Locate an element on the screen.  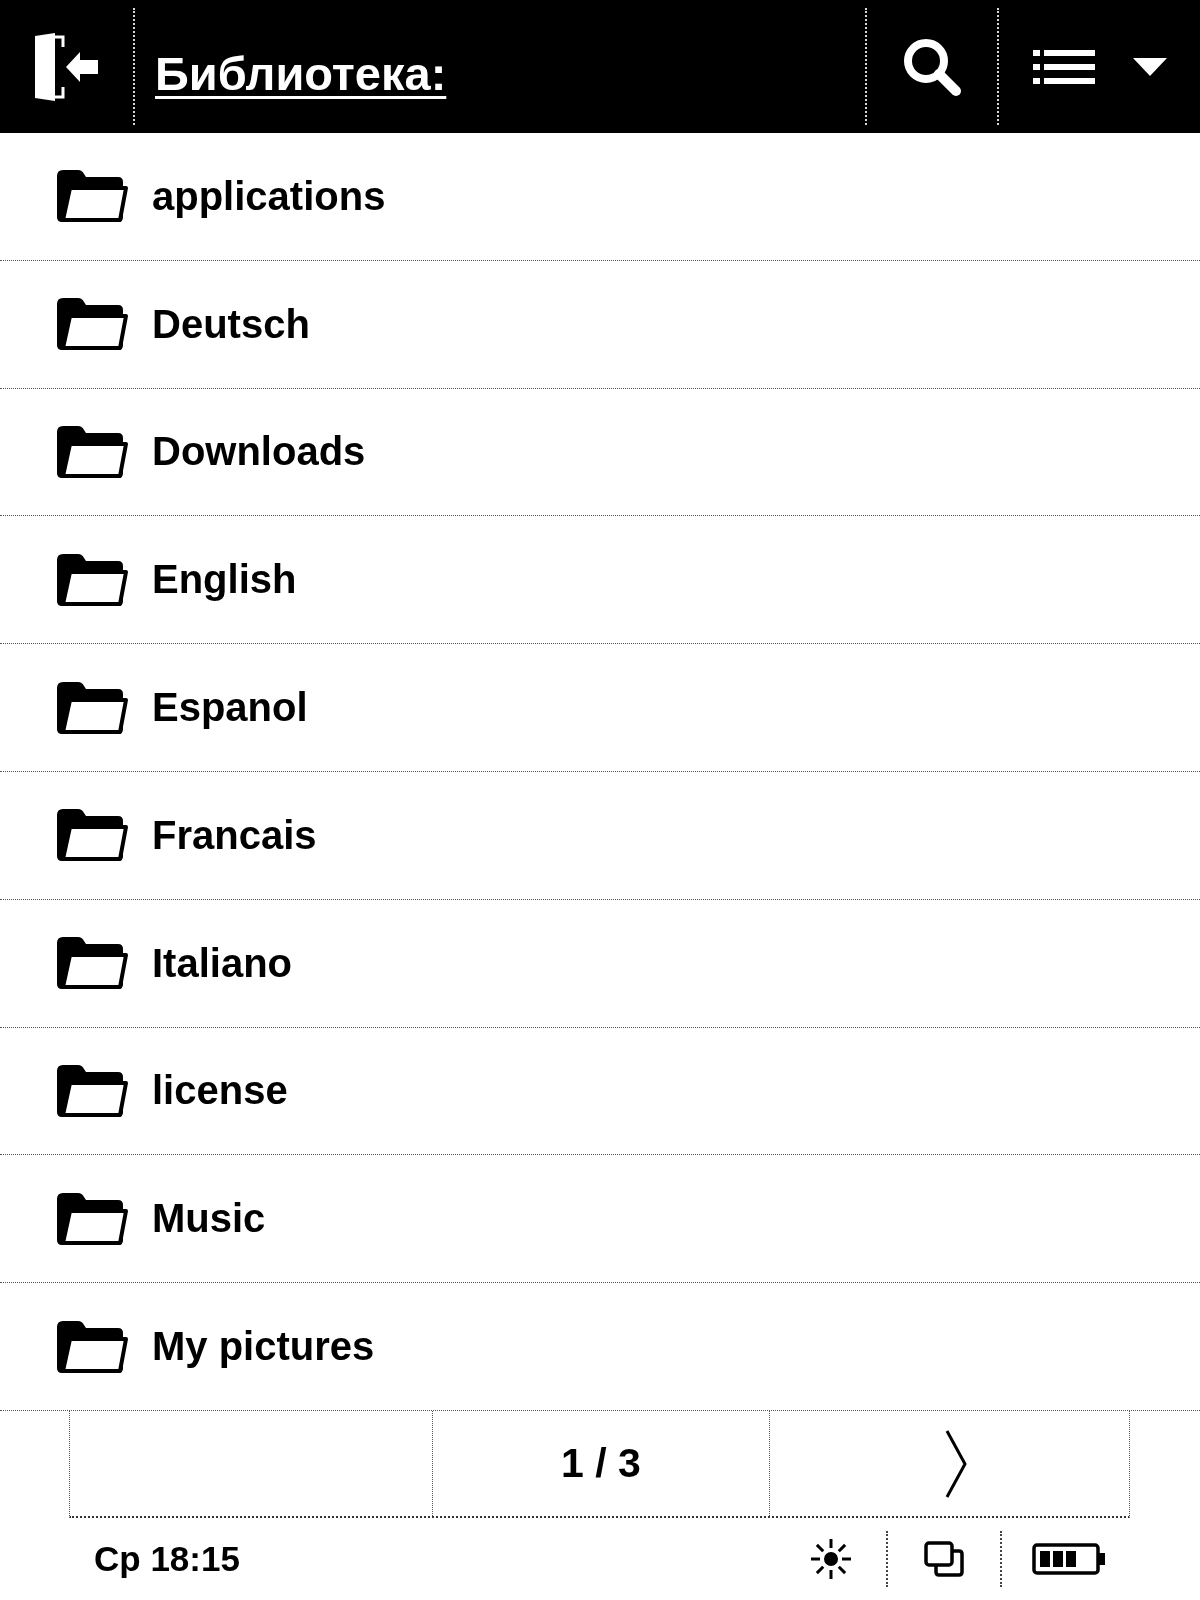
folder-item: Deutsch is located at coordinates (600, 324).